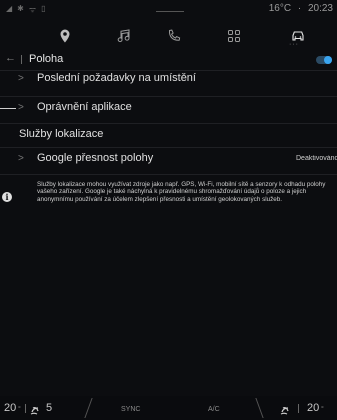  I want to click on google-accuracy-item: > Google přesnost polohy Deaktivováno, so click(168, 160).